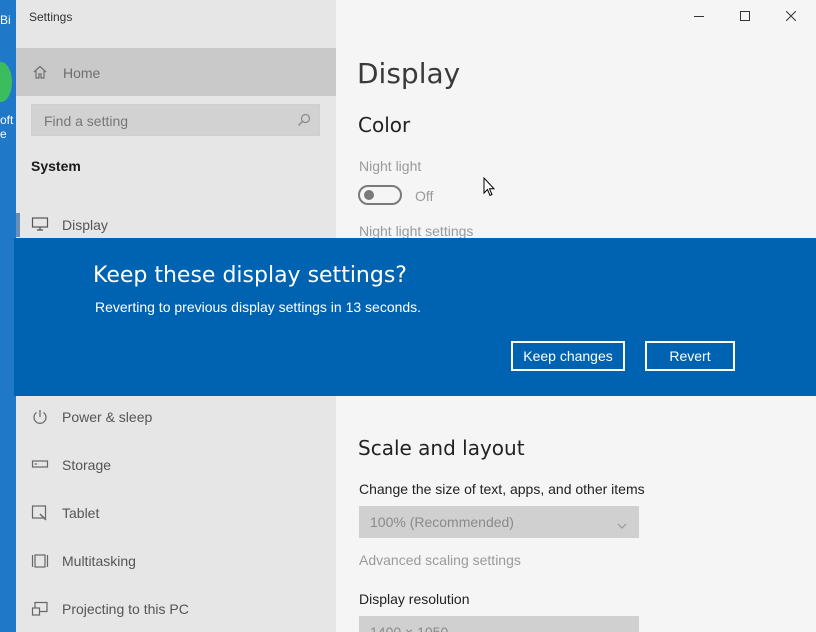  I want to click on sidebar-item-storage: Storage, so click(176, 465).